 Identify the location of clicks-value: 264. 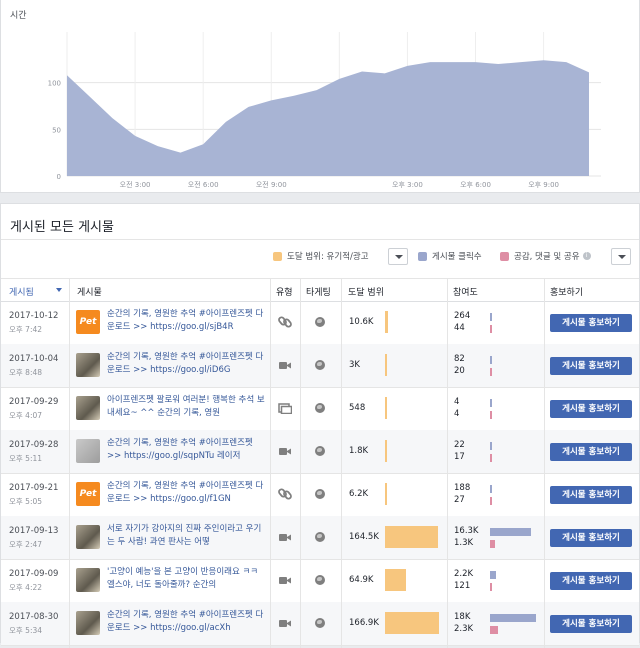
(462, 316).